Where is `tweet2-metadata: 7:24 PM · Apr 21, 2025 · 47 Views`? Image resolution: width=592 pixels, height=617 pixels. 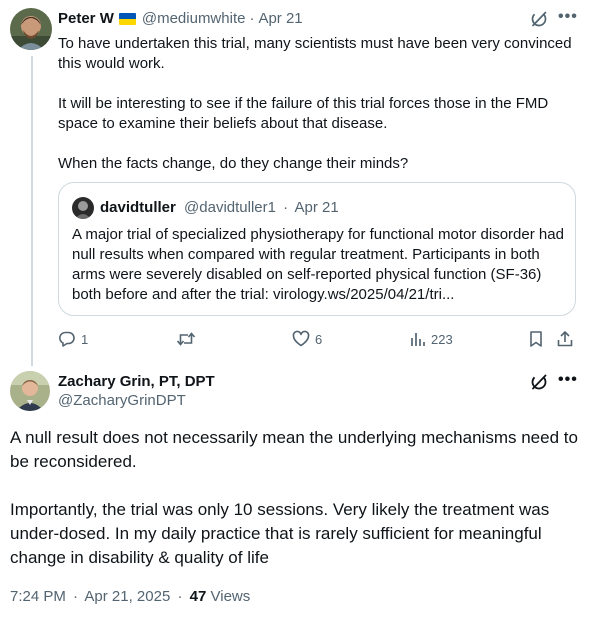 tweet2-metadata: 7:24 PM · Apr 21, 2025 · 47 Views is located at coordinates (130, 597).